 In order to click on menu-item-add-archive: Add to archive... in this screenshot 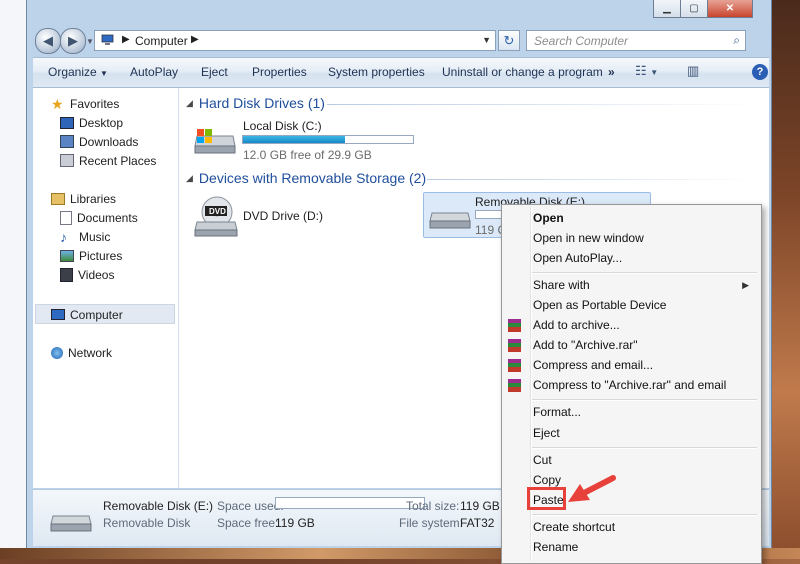, I will do `click(576, 325)`.